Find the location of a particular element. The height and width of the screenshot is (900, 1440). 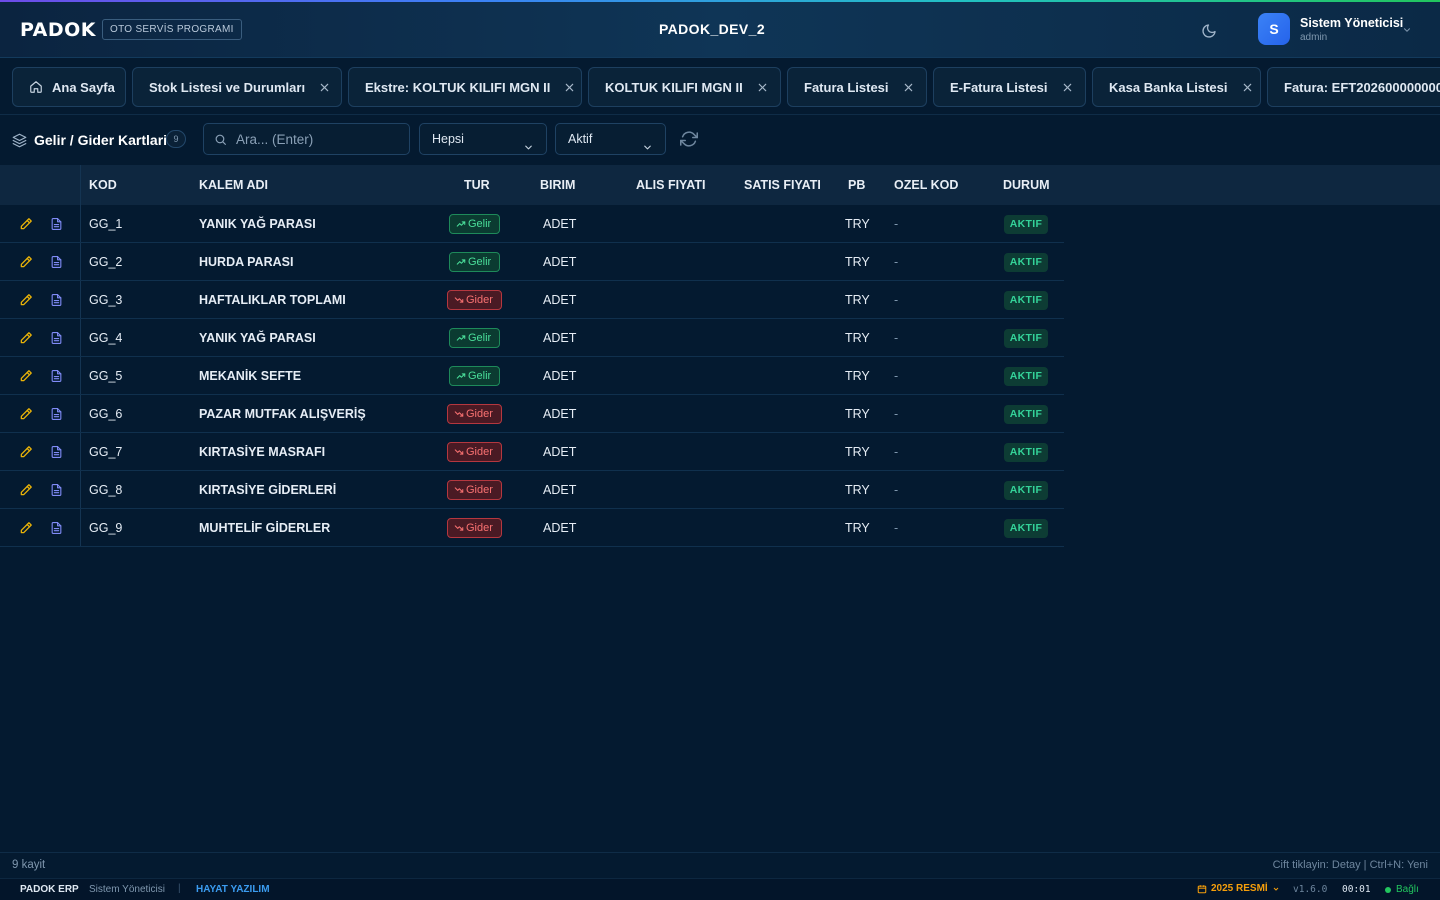

col-header-birim: BIRIM is located at coordinates (557, 185).